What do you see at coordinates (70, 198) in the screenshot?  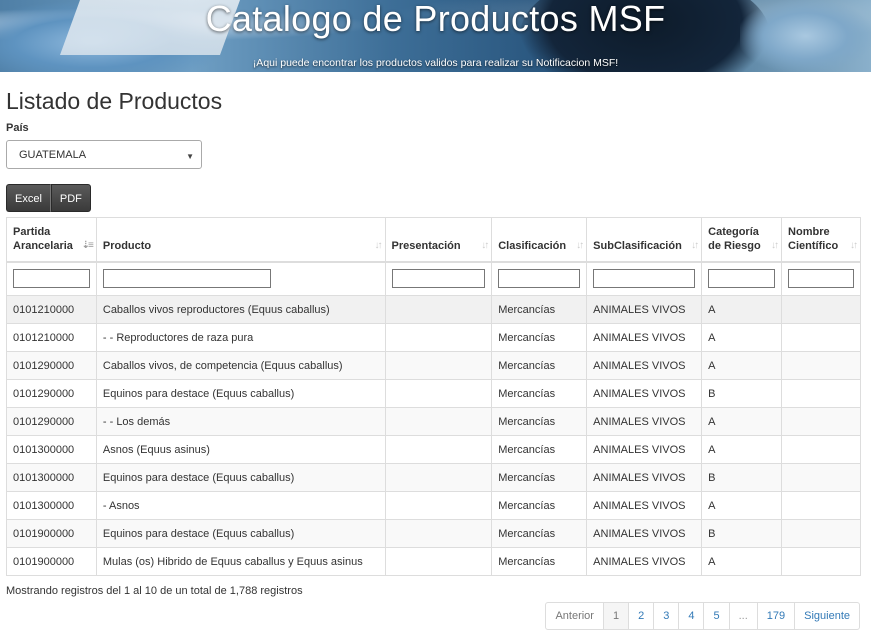 I see `pdf-export-button: PDF` at bounding box center [70, 198].